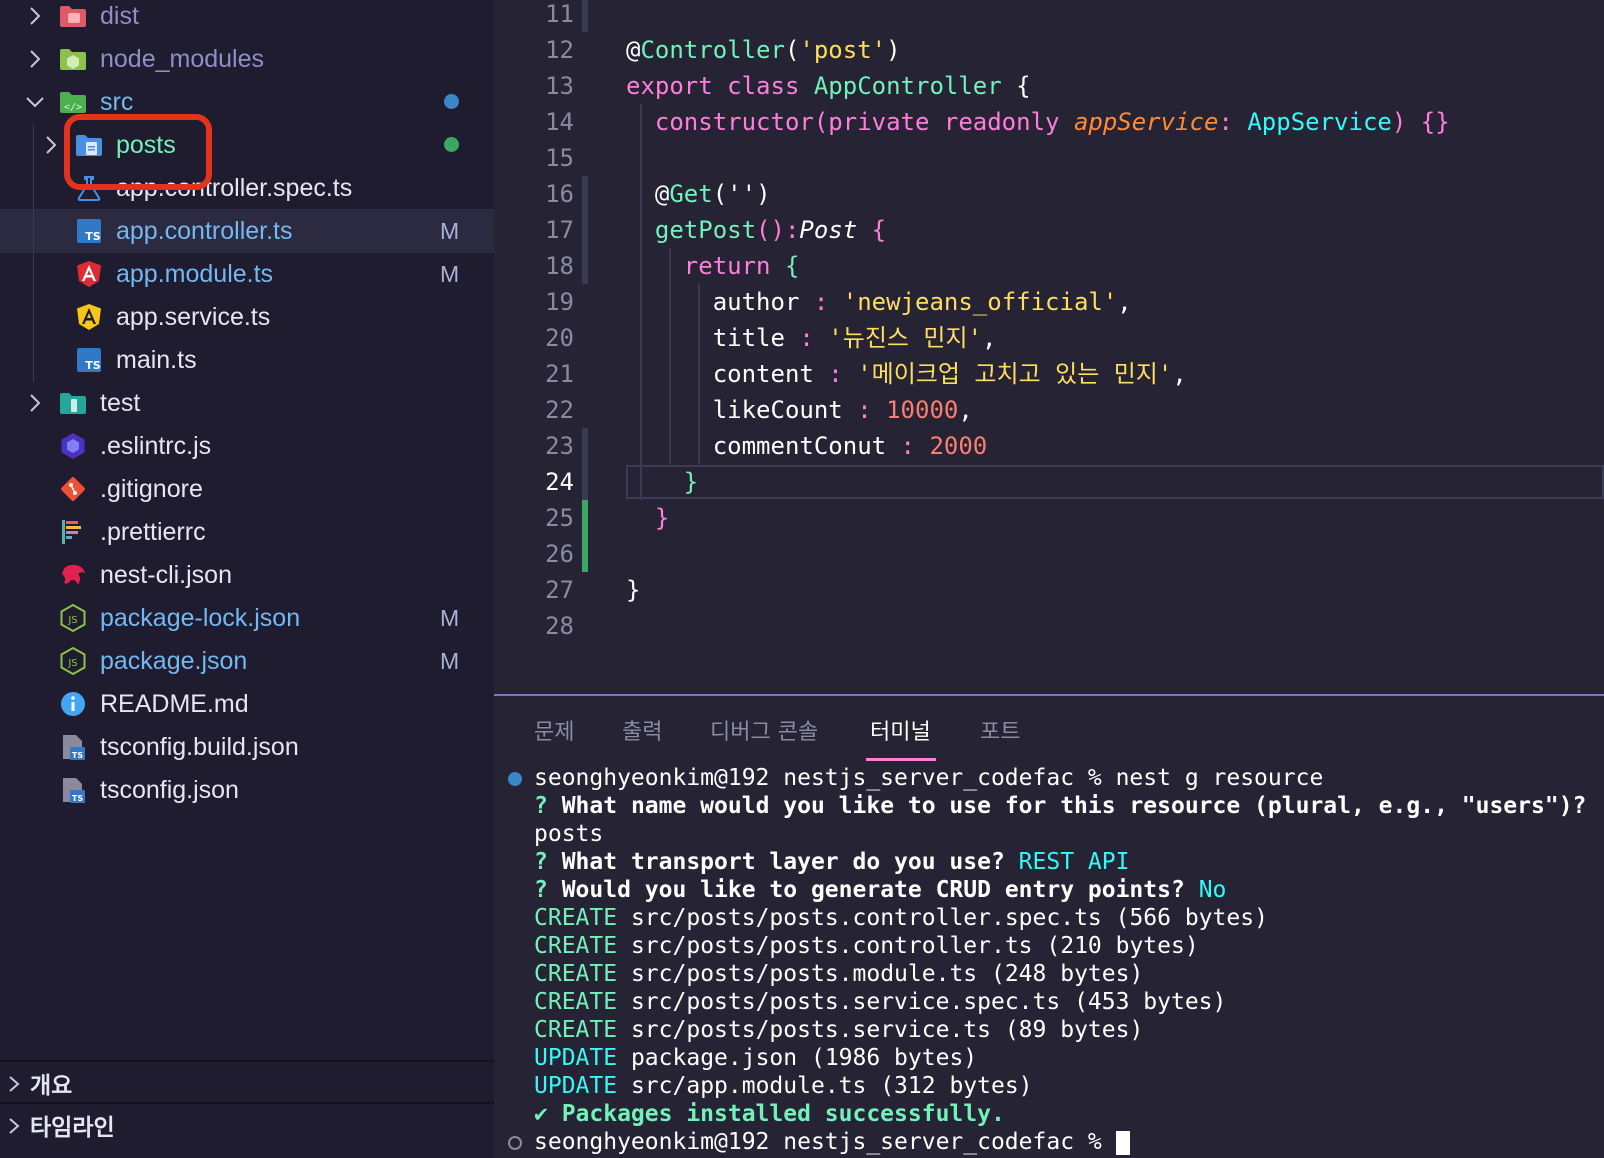  I want to click on code-token: appService, so click(1146, 122).